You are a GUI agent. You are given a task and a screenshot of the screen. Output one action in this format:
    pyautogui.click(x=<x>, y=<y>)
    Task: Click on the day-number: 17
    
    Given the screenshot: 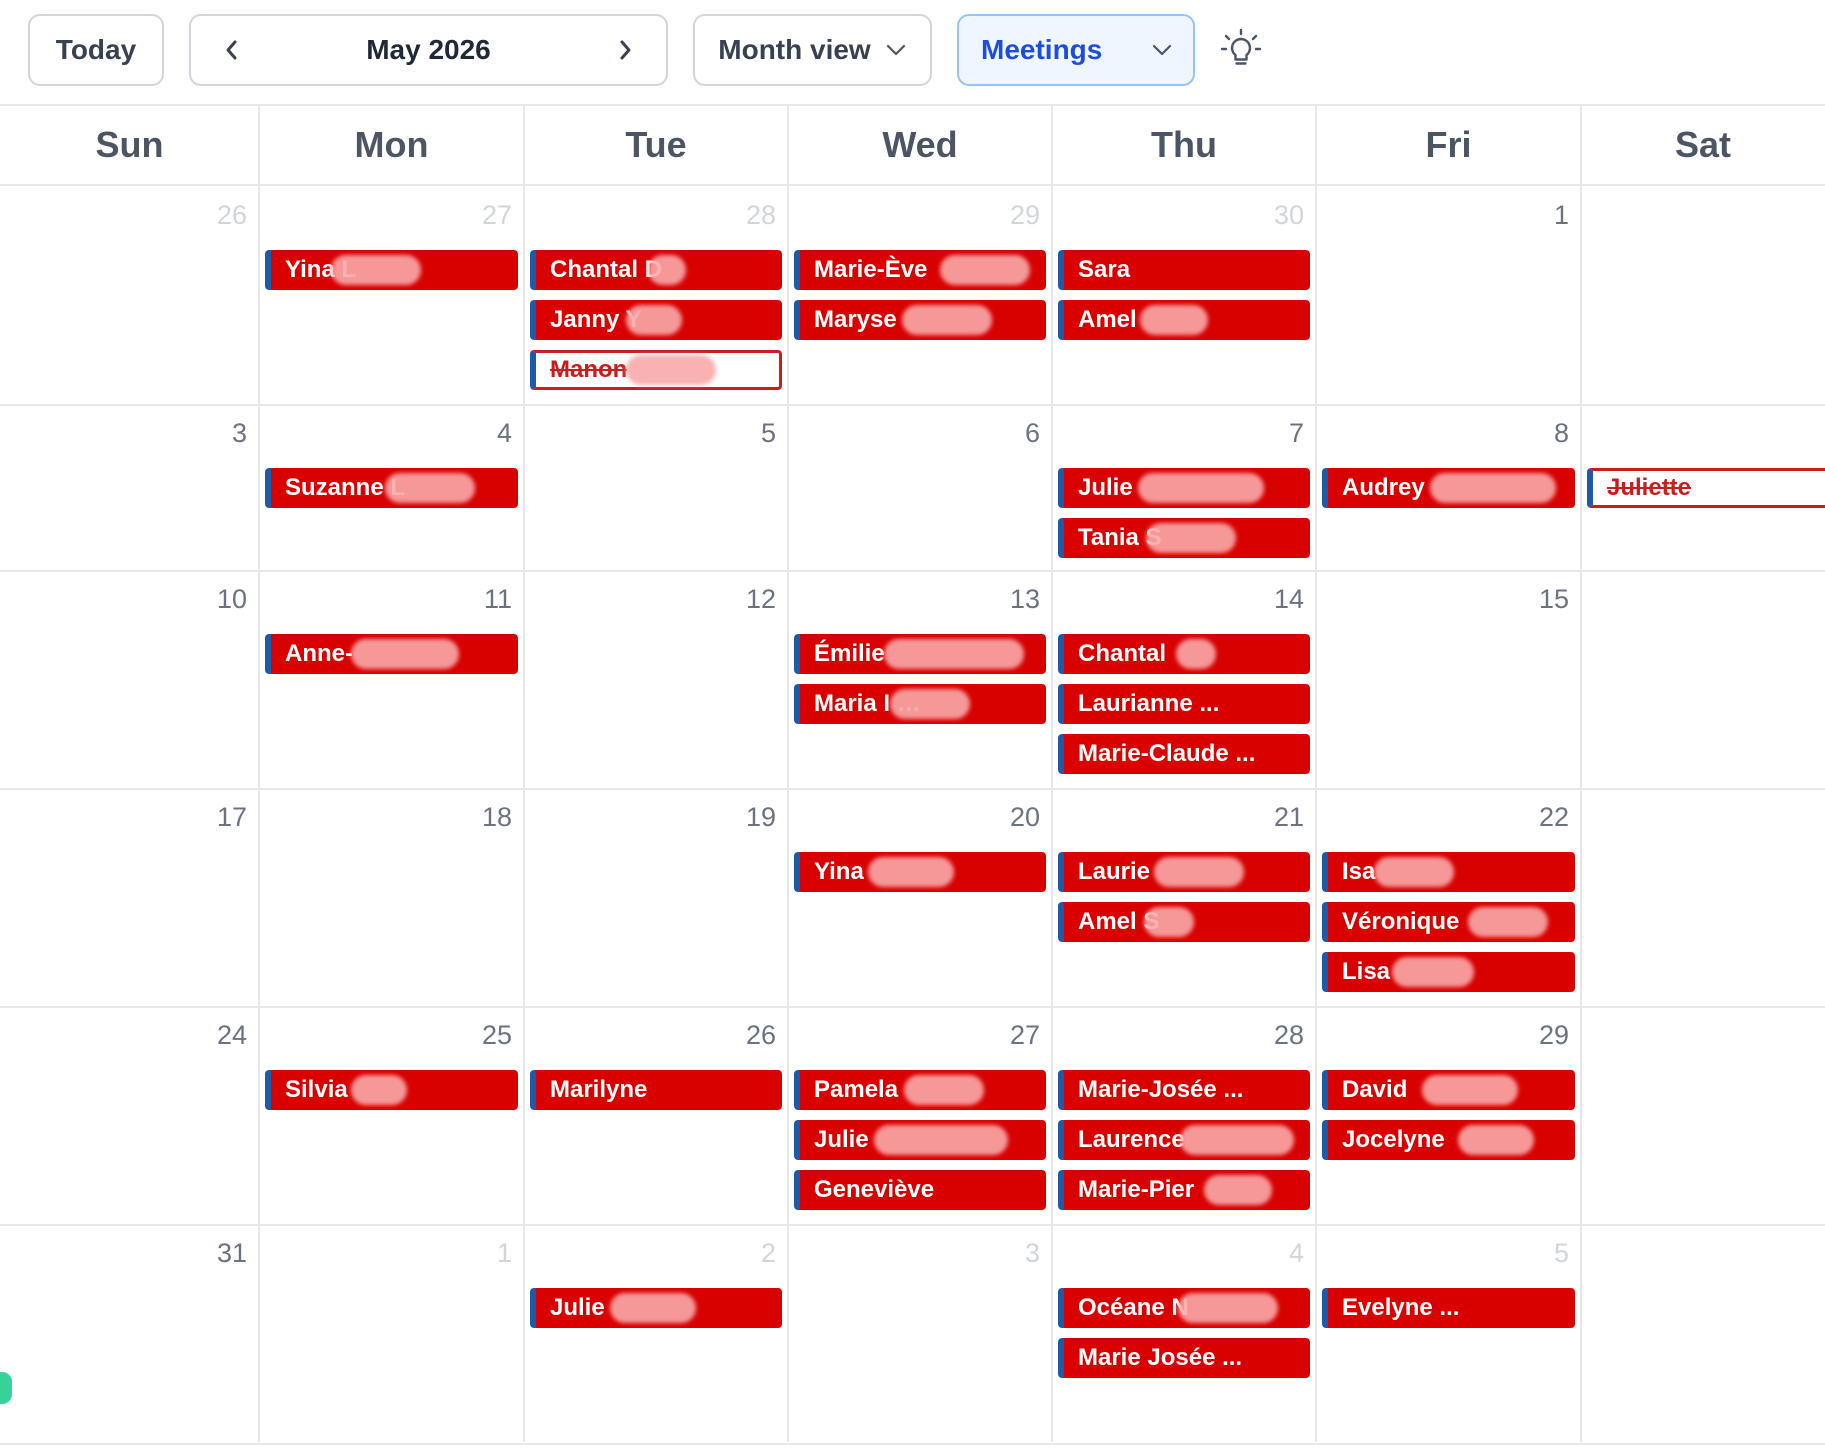 What is the action you would take?
    pyautogui.click(x=231, y=817)
    